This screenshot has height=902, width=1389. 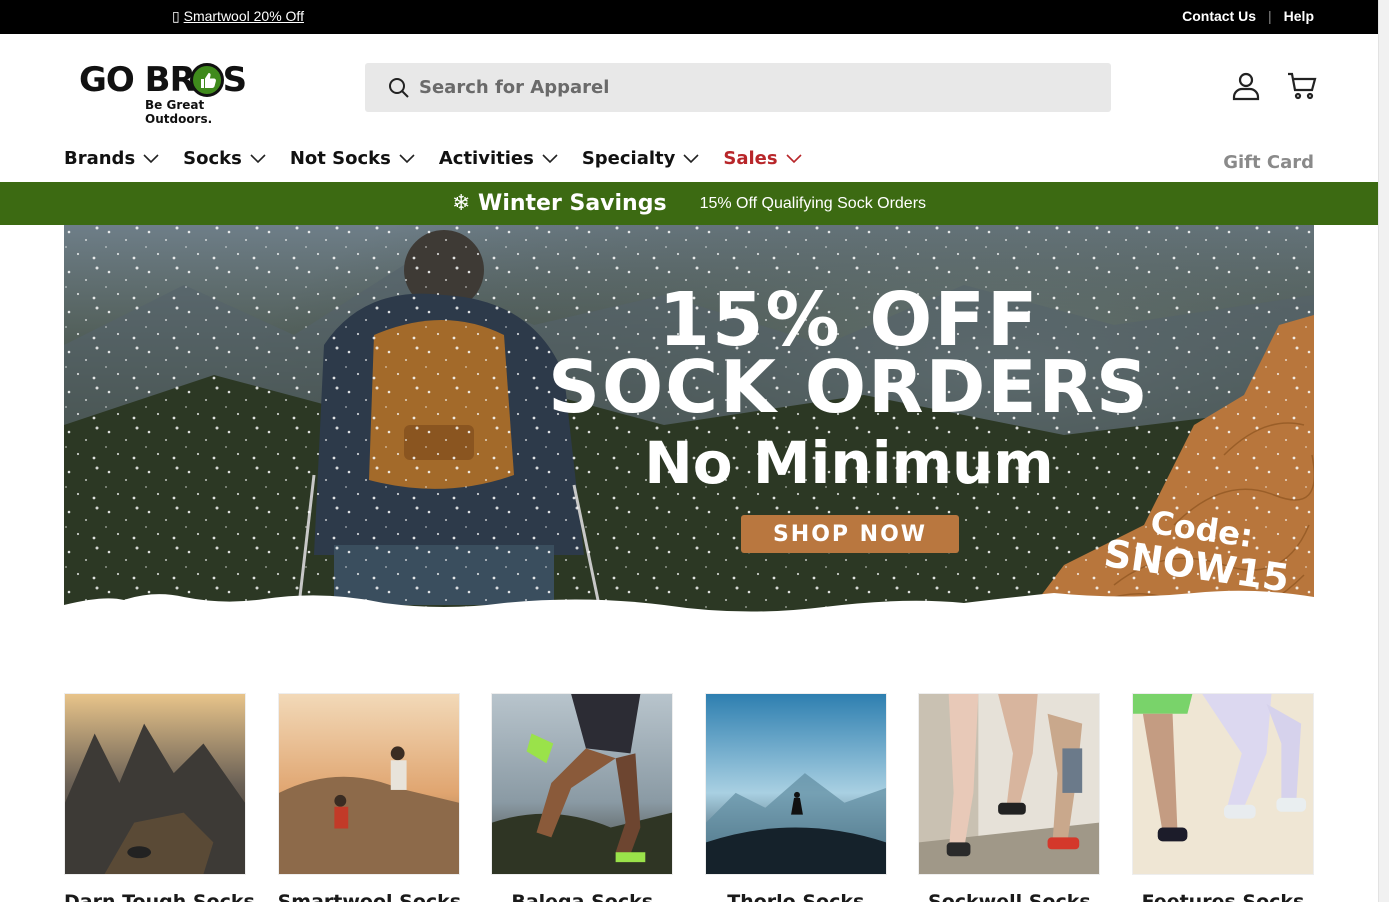 I want to click on help-link: Help, so click(x=1299, y=16).